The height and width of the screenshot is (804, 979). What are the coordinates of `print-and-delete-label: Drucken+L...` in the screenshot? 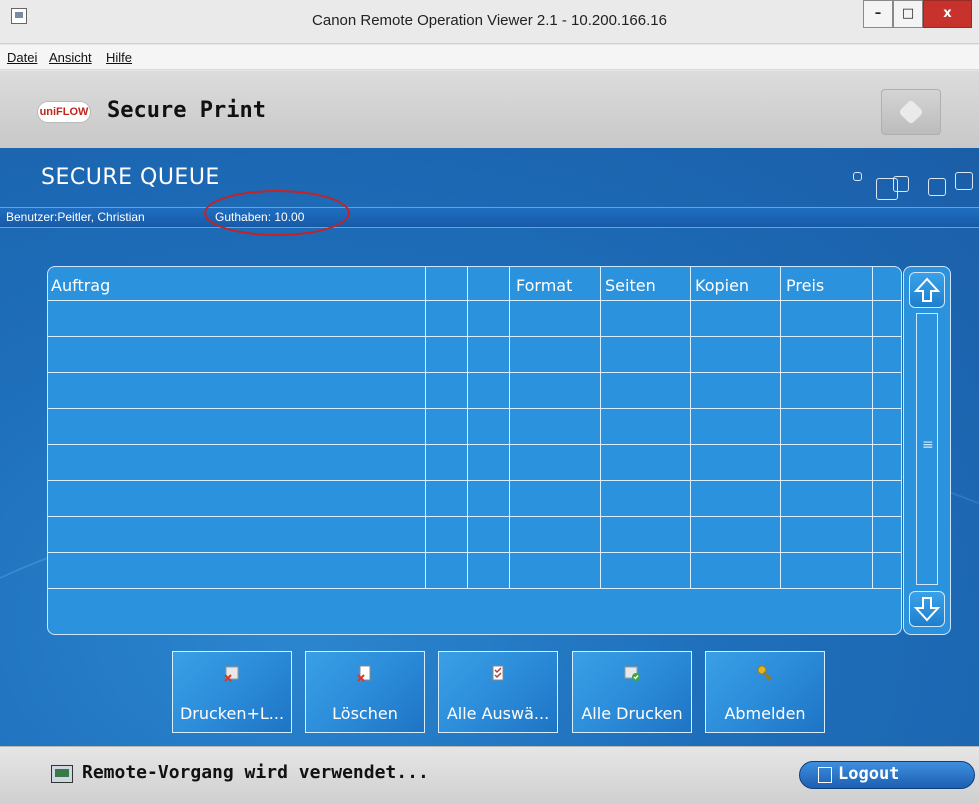 It's located at (232, 713).